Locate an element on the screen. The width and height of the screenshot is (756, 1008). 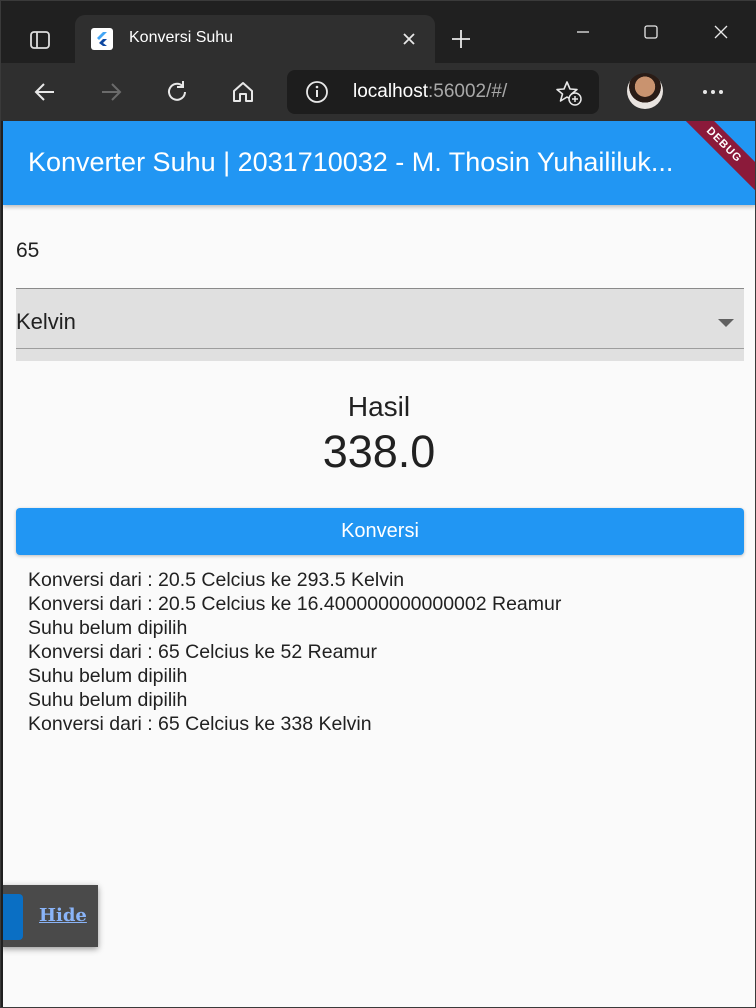
history-item: Konversi dari : 65 Celcius ke 338 Kelvin is located at coordinates (200, 724).